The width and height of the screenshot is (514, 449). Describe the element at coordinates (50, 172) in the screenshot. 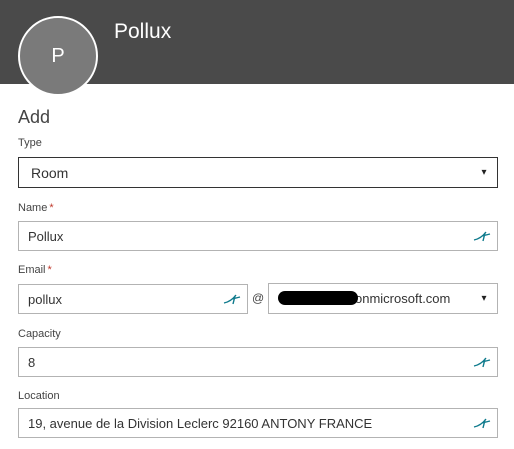

I see `type-select-value: Room` at that location.